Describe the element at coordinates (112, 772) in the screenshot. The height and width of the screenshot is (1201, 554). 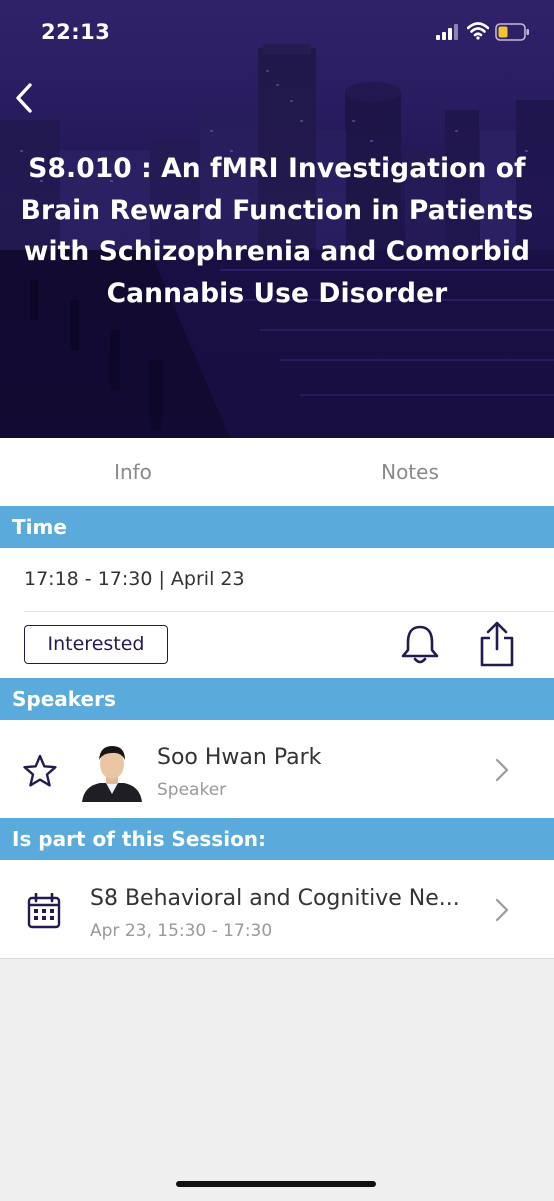
I see `avatar` at that location.